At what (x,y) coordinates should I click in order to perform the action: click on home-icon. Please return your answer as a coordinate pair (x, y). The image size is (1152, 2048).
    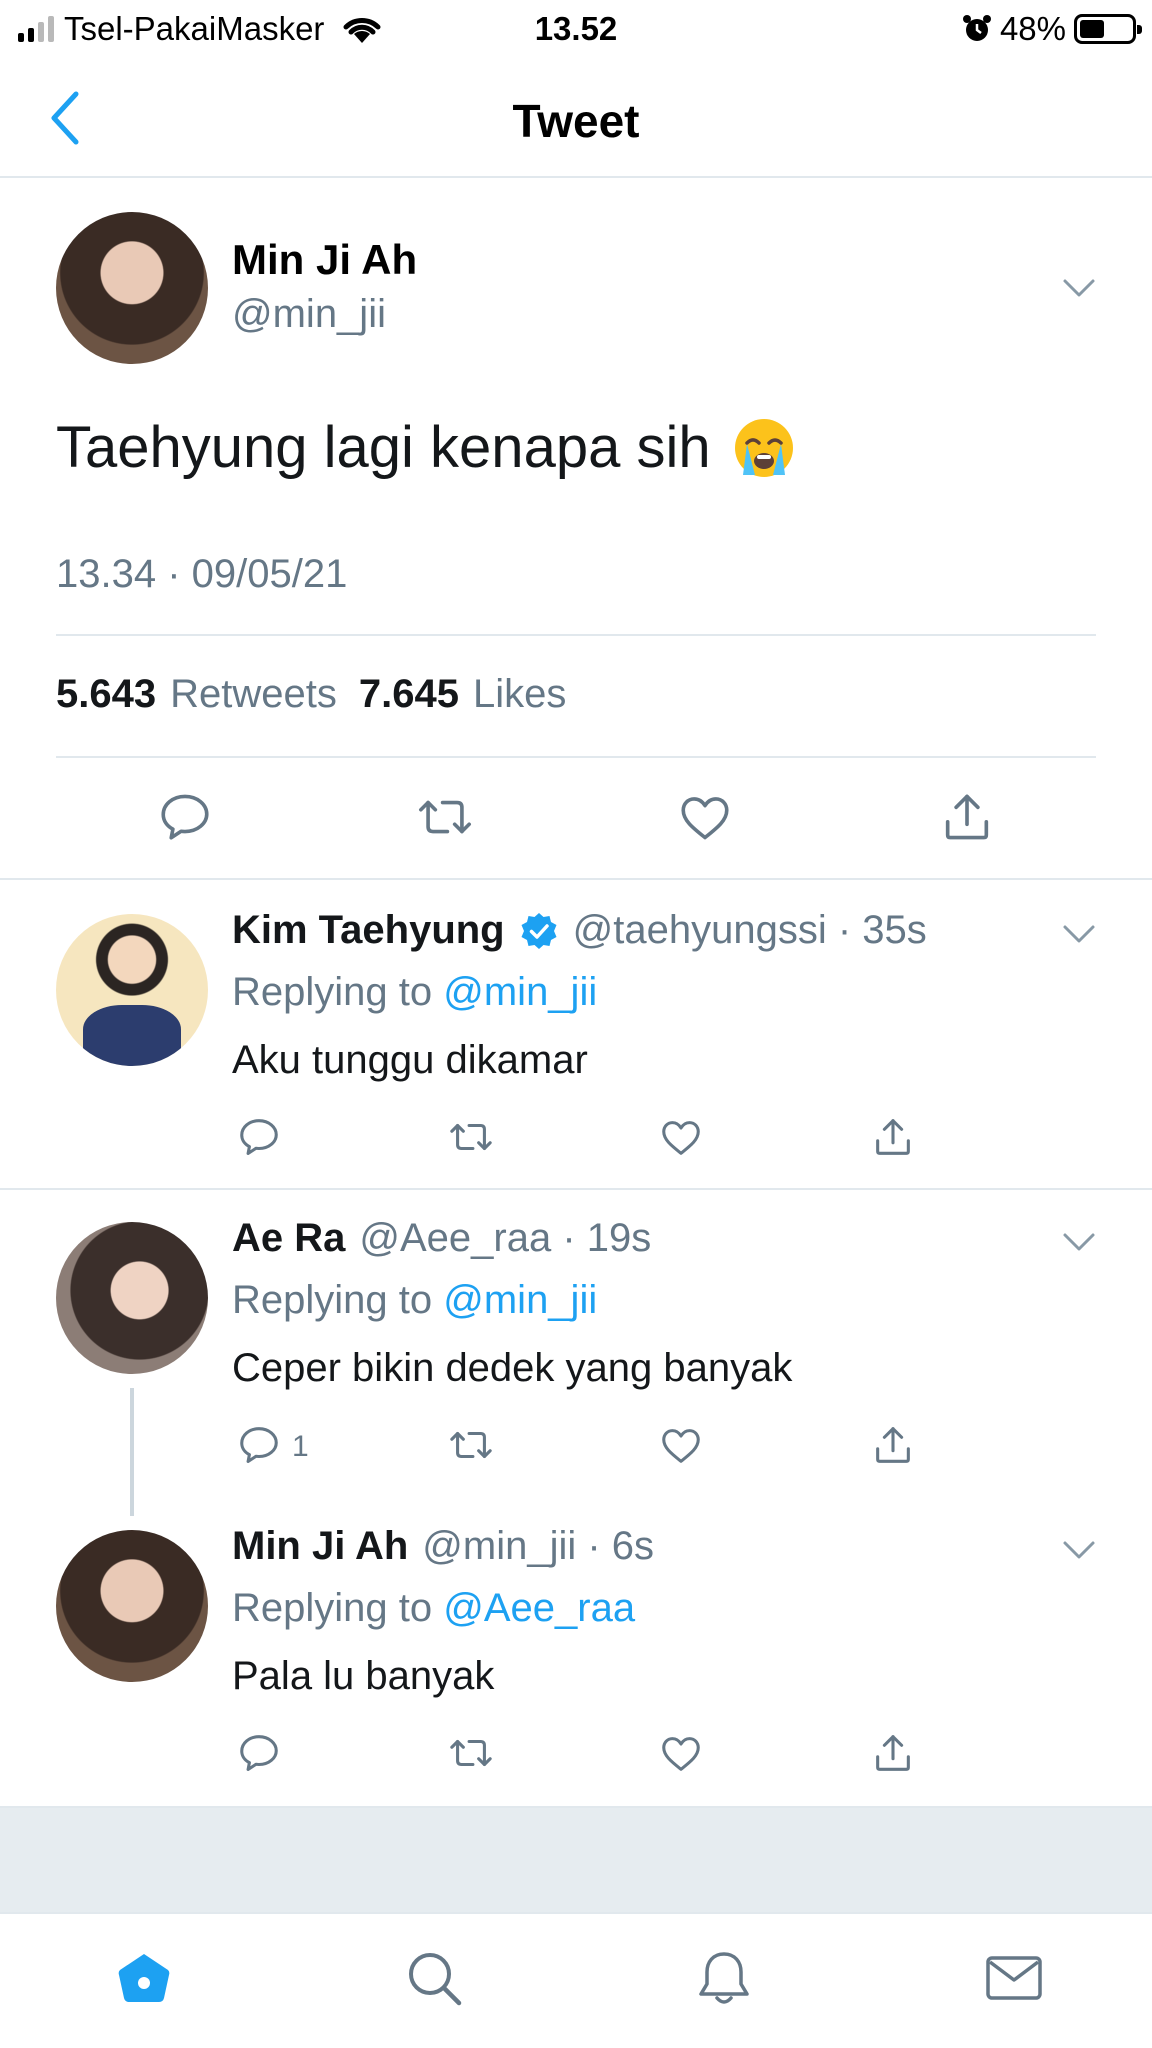
    Looking at the image, I should click on (144, 1978).